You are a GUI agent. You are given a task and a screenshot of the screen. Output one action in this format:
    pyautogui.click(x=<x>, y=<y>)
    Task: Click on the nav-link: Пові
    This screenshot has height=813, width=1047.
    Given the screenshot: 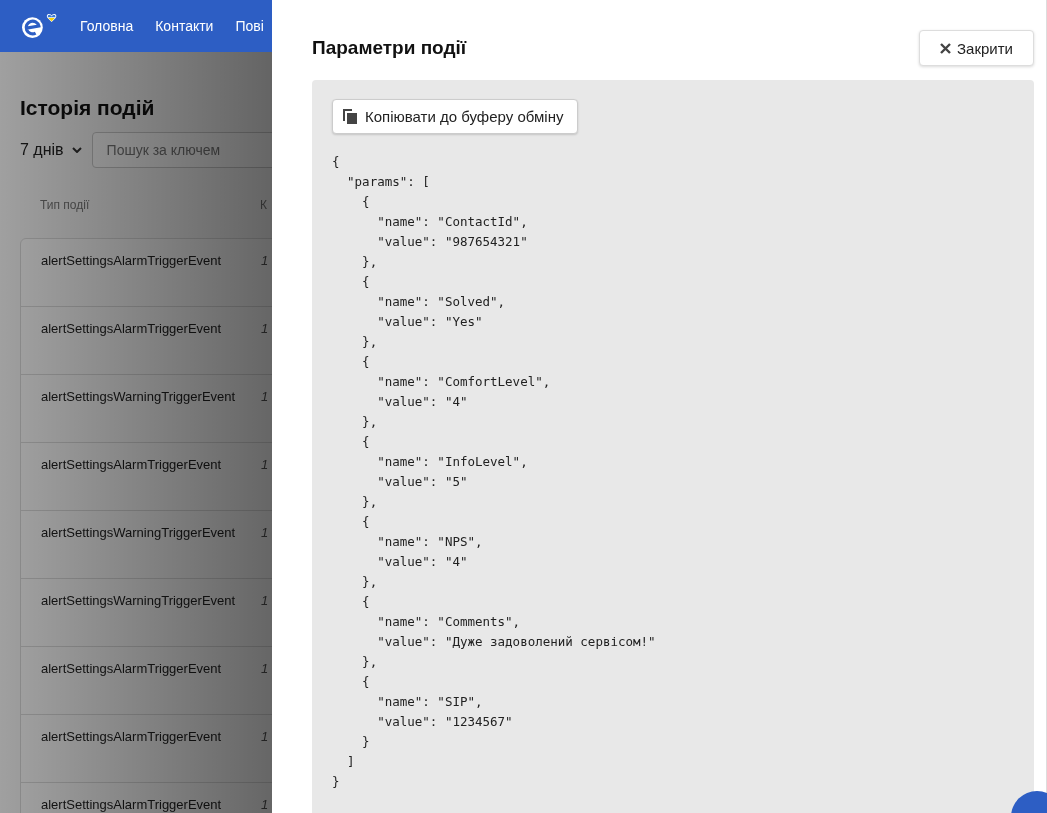 What is the action you would take?
    pyautogui.click(x=249, y=26)
    